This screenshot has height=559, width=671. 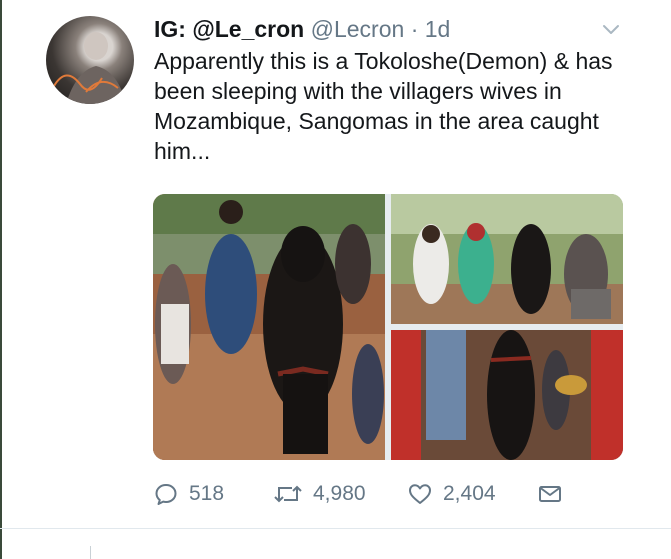 What do you see at coordinates (188, 494) in the screenshot?
I see `reply-button: 518` at bounding box center [188, 494].